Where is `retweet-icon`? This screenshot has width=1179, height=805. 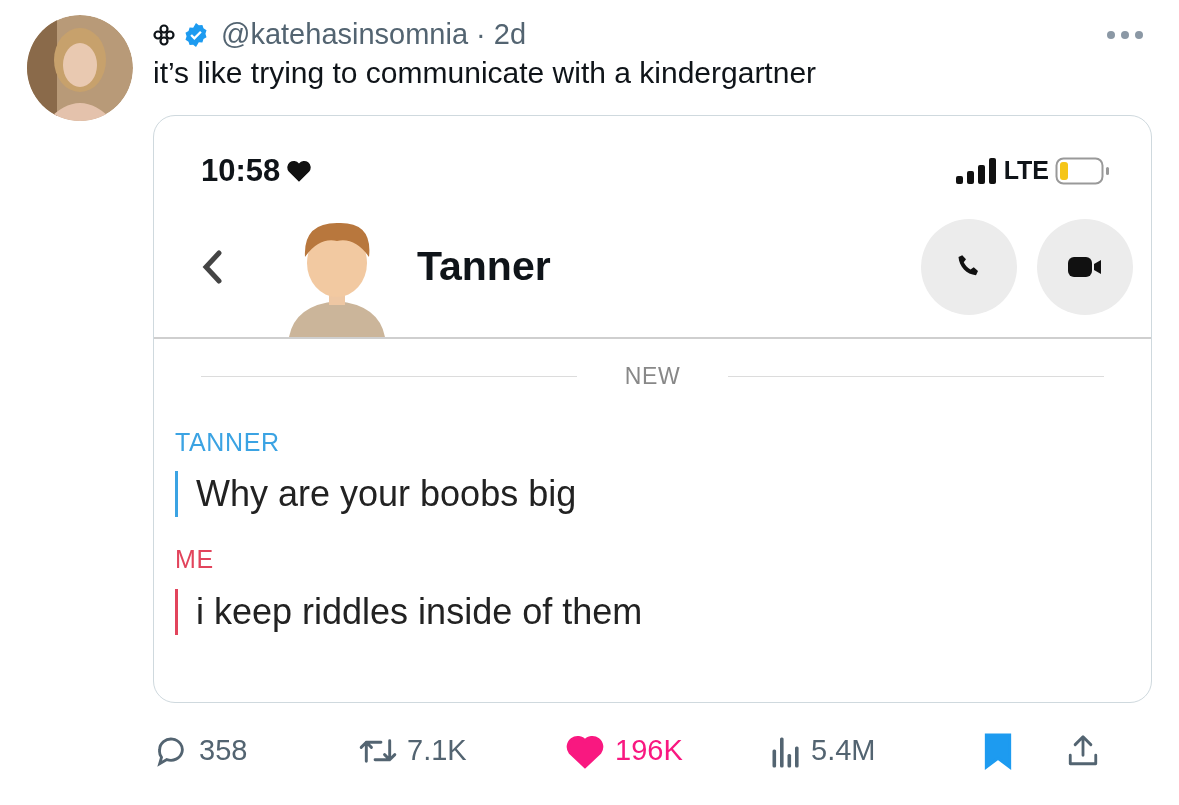 retweet-icon is located at coordinates (378, 751).